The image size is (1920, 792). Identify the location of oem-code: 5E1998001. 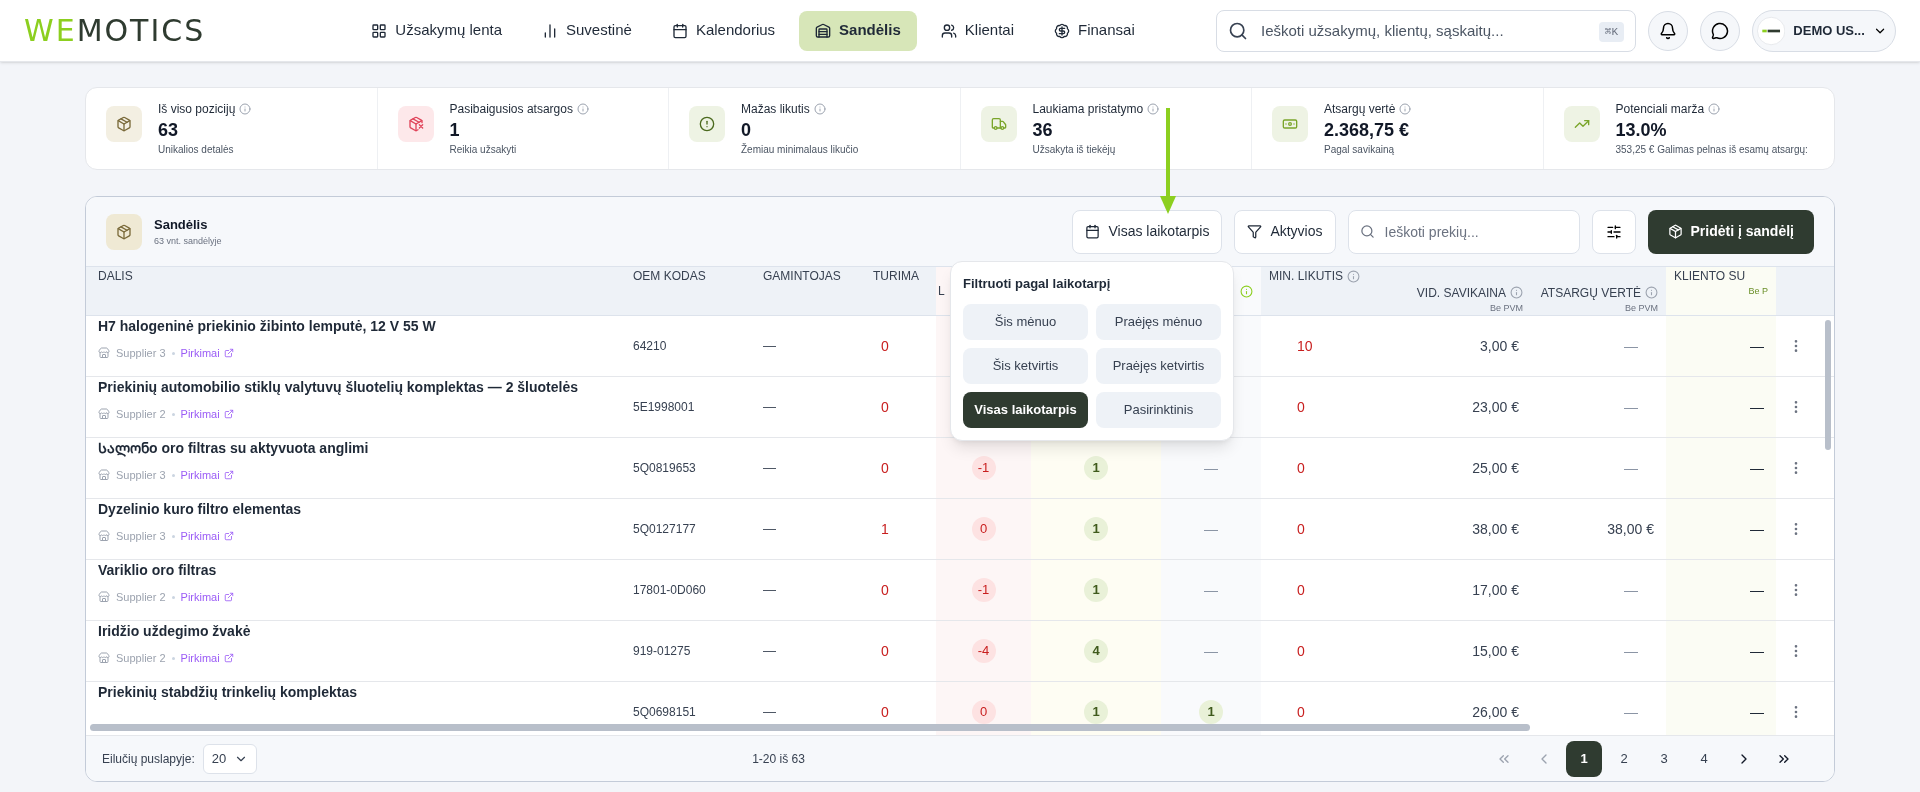
(664, 407).